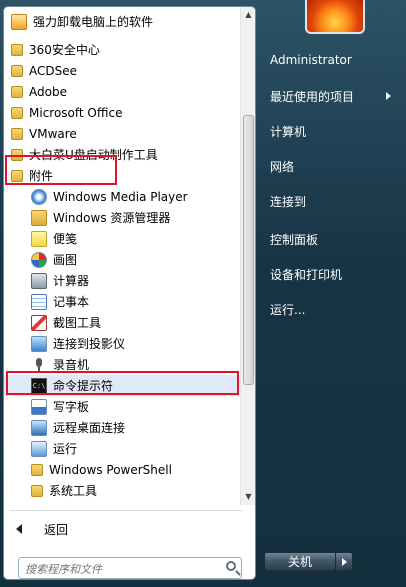 The width and height of the screenshot is (406, 587). I want to click on program-label: 强力卸载电脑上的软件, so click(93, 22).